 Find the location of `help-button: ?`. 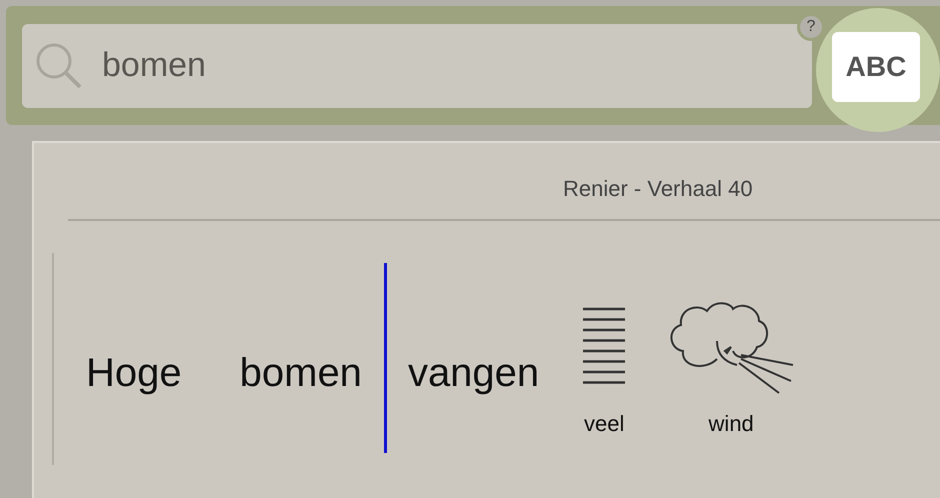

help-button: ? is located at coordinates (811, 27).